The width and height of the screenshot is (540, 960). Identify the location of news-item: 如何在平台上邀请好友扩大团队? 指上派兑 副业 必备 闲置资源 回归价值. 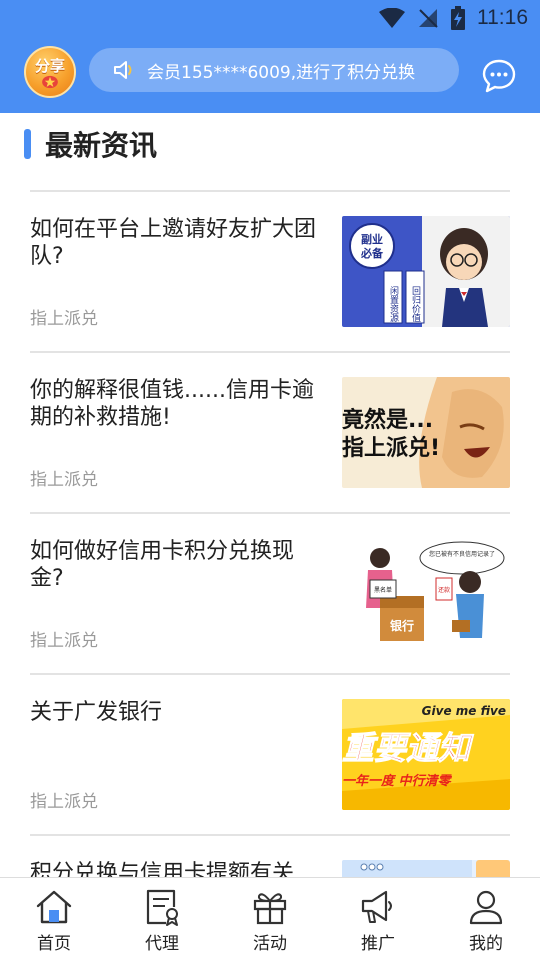
(270, 273).